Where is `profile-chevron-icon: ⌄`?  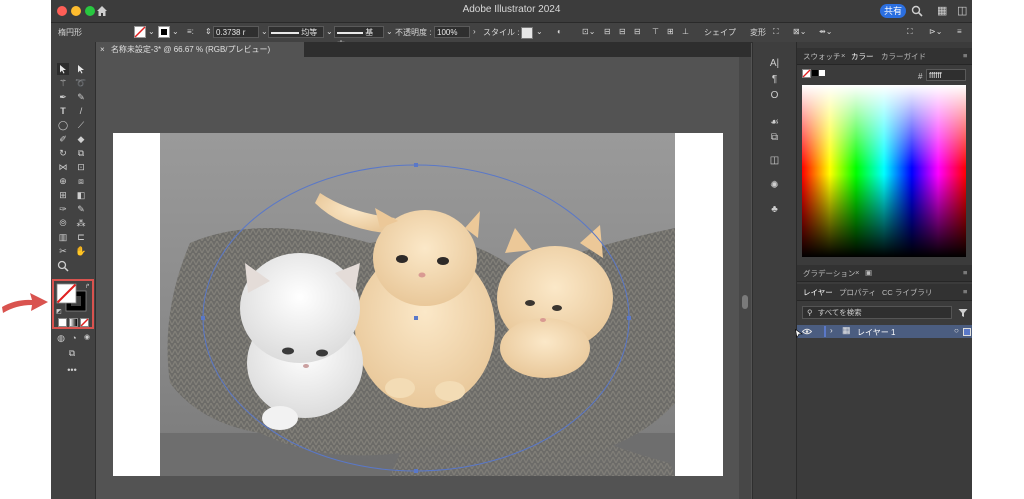
profile-chevron-icon: ⌄ is located at coordinates (329, 31).